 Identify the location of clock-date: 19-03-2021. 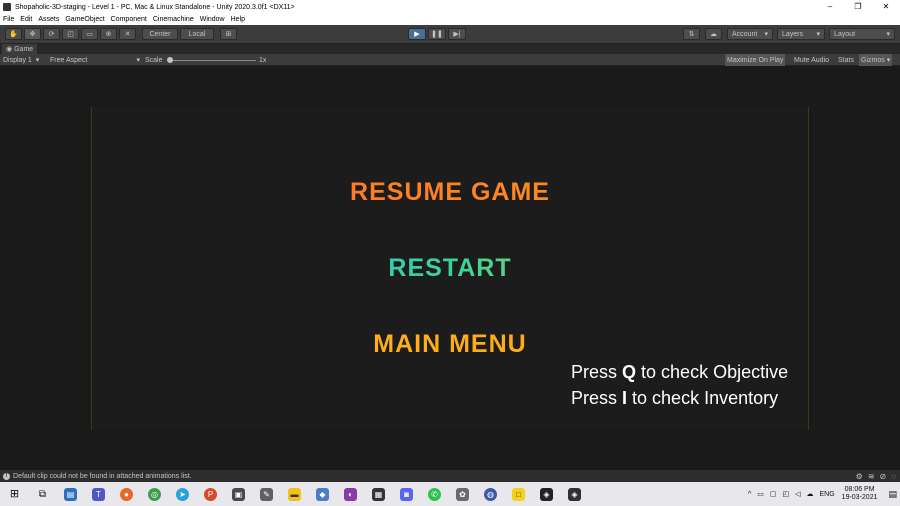
(859, 497).